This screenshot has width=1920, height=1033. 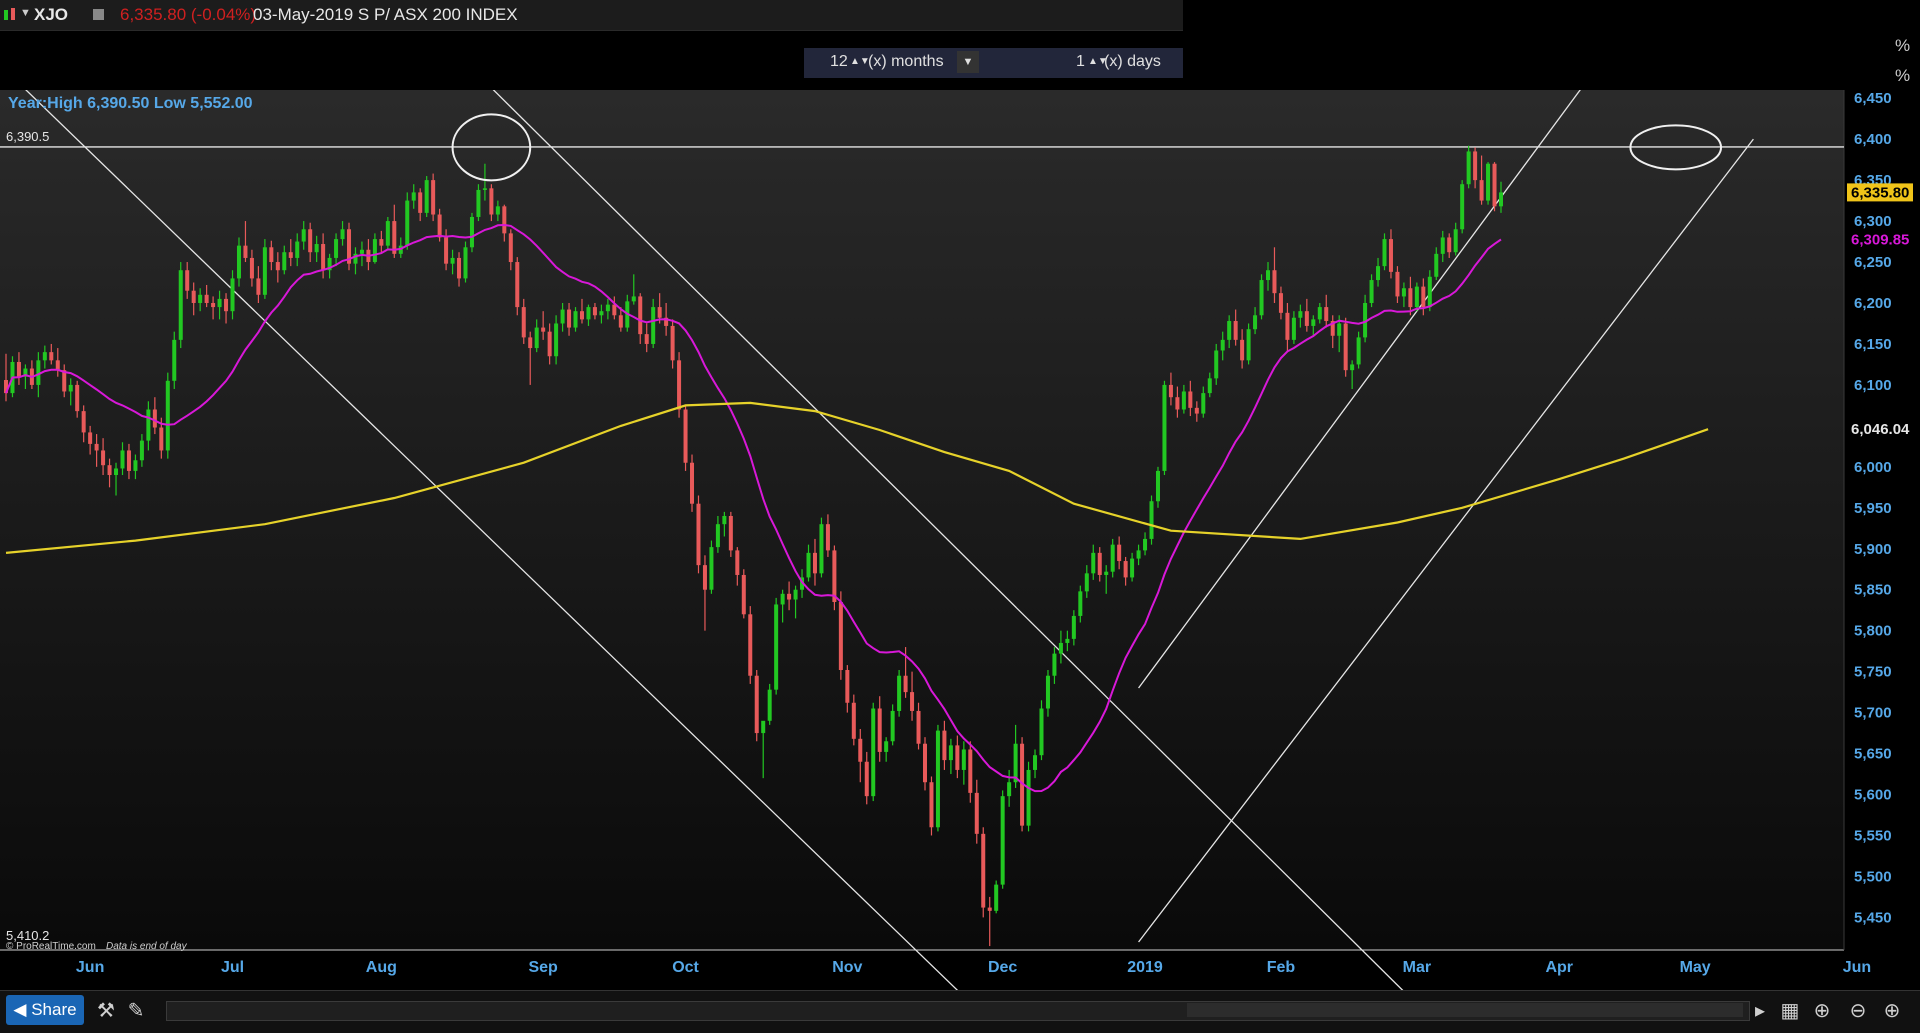 I want to click on y-tick-label: 5,750, so click(x=1873, y=672).